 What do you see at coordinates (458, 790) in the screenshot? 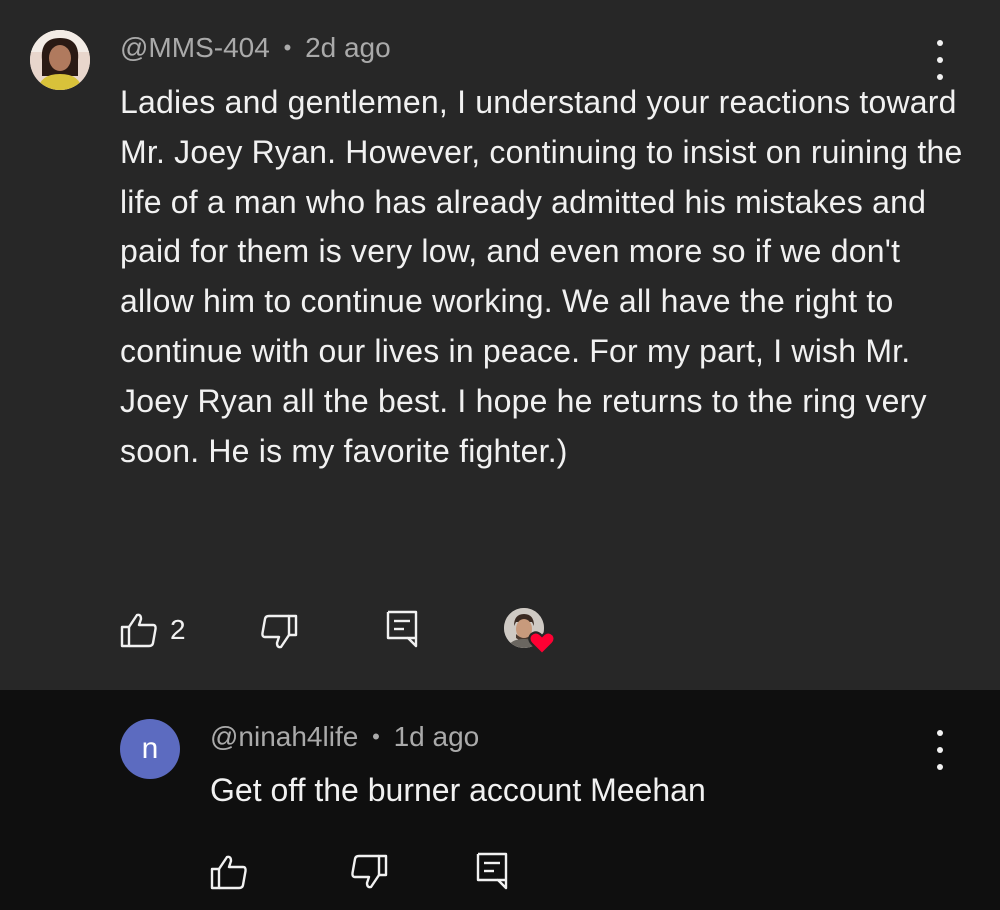
I see `reply-text: Get off the burner account Meehan` at bounding box center [458, 790].